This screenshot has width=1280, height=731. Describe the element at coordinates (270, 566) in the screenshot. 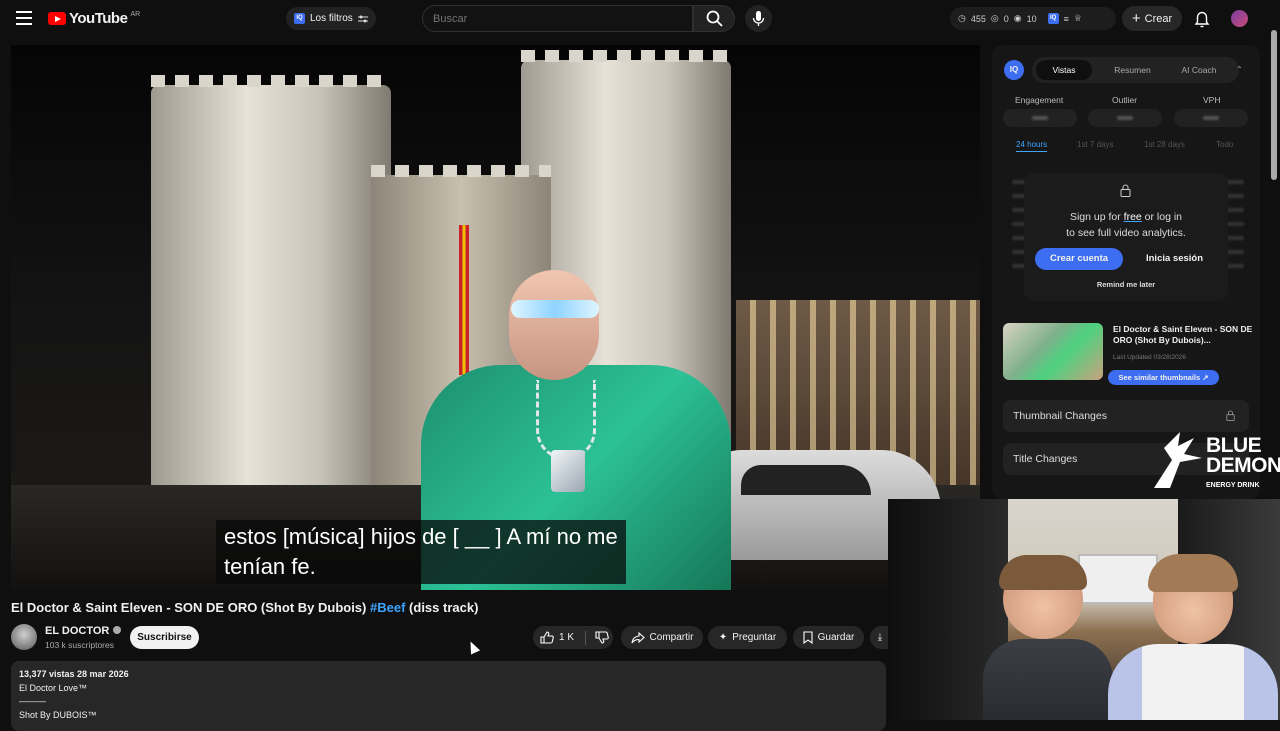

I see `caption-line-2: tenían fe.` at that location.